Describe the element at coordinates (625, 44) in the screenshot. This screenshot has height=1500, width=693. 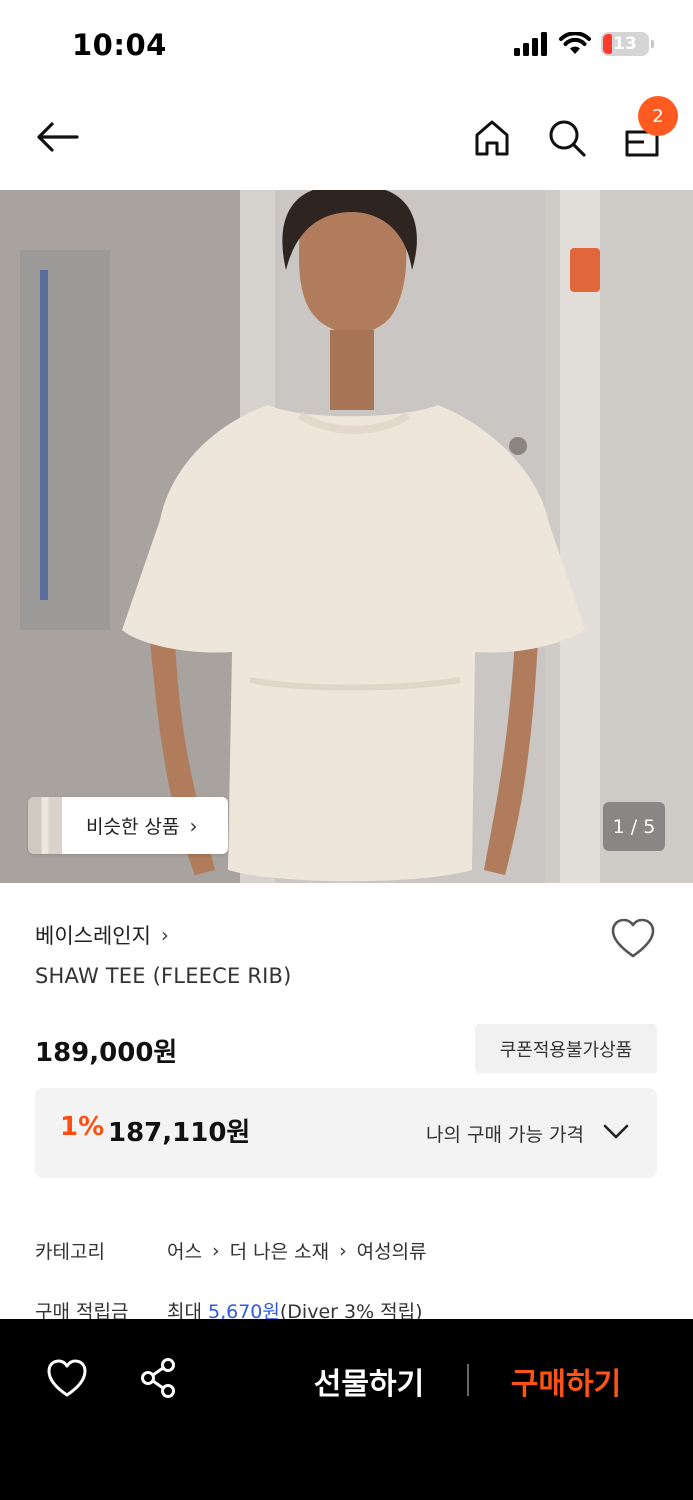
I see `battery-level: 13` at that location.